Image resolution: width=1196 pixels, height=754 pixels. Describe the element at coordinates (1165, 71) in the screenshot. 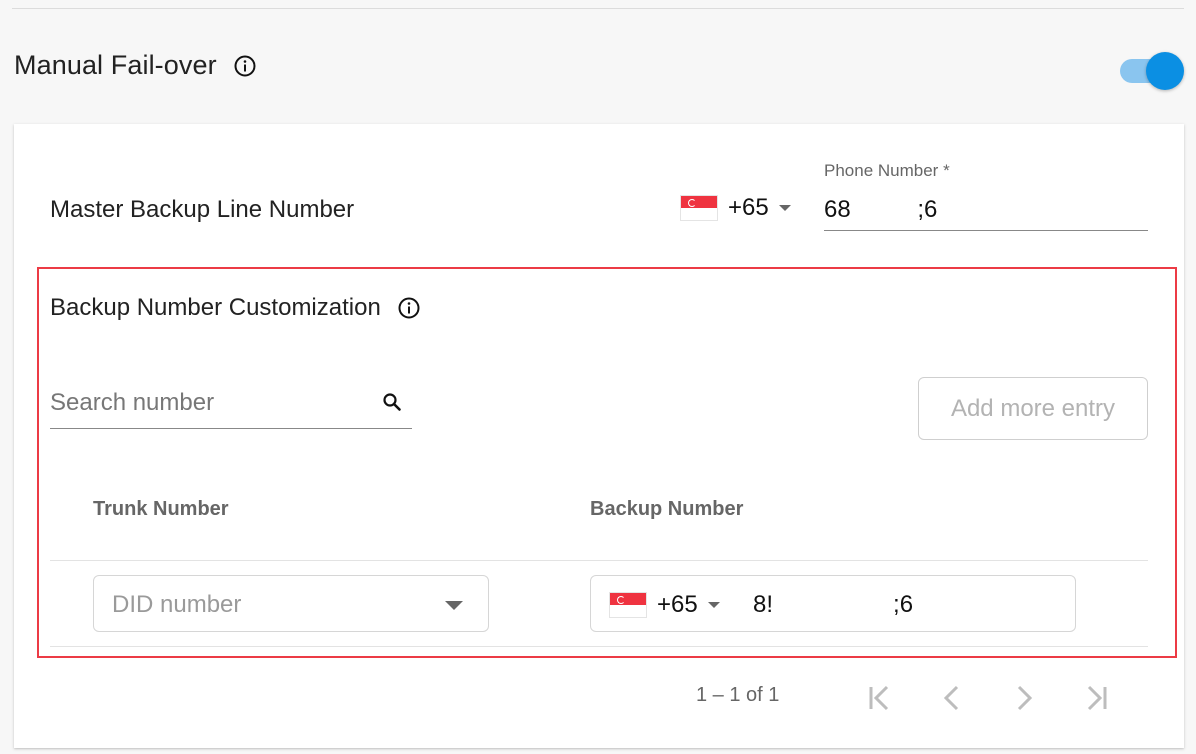

I see `toggle-thumb` at that location.